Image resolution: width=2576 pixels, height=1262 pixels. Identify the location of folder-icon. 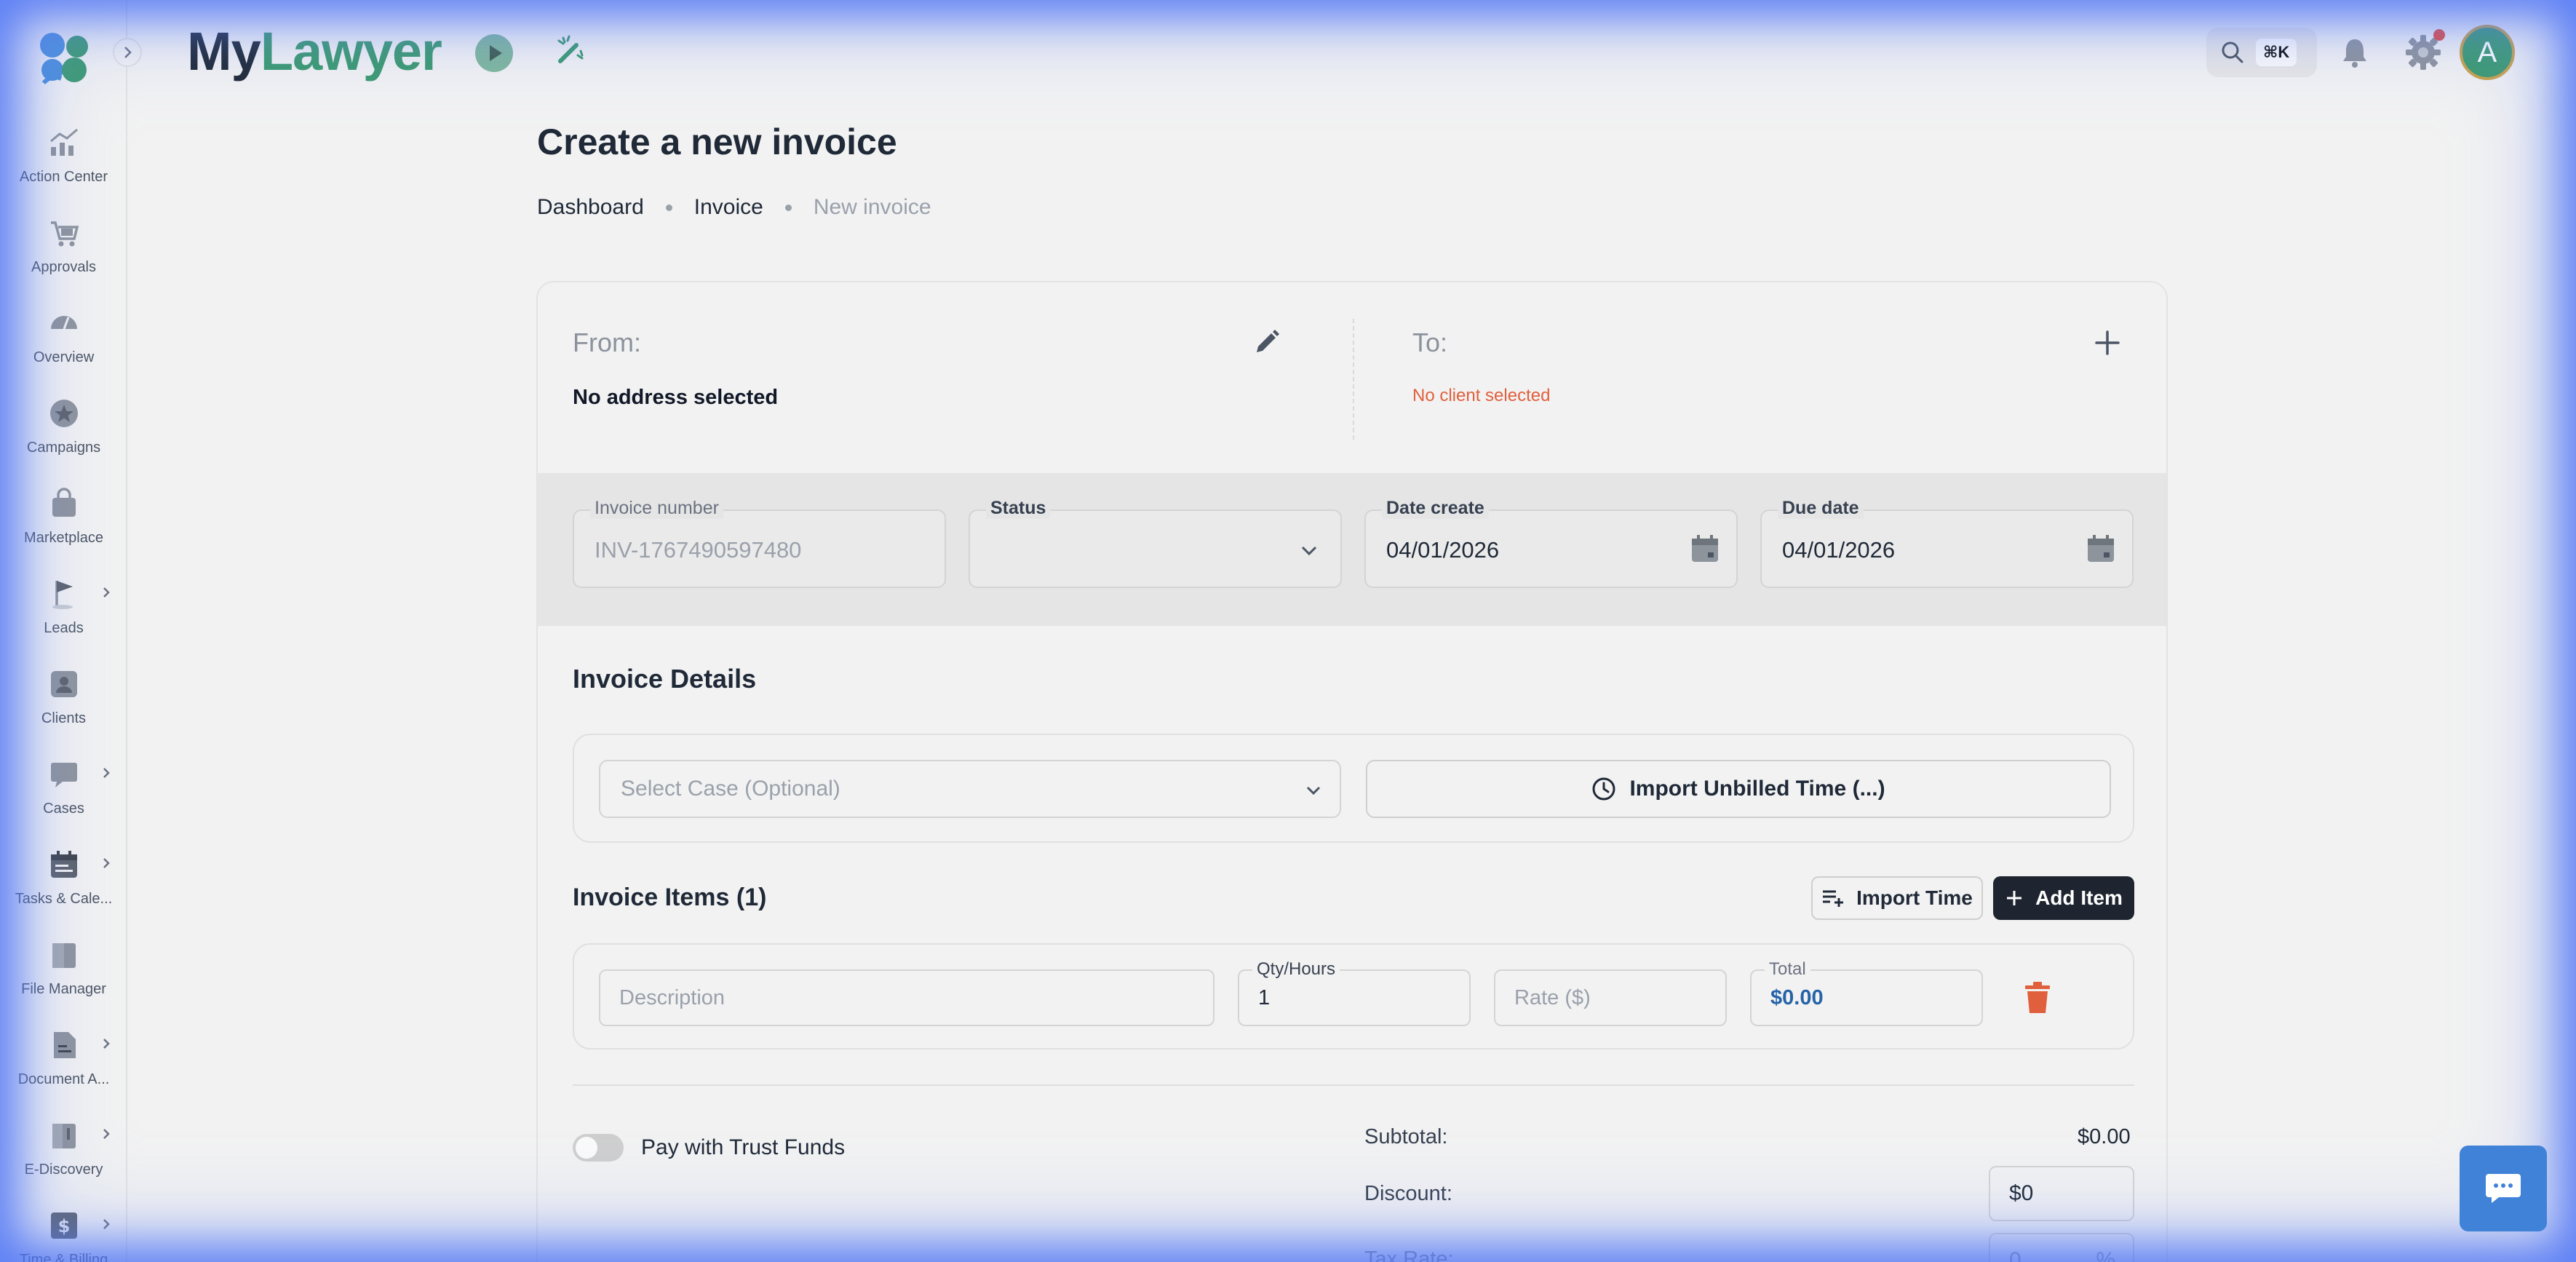
(64, 955).